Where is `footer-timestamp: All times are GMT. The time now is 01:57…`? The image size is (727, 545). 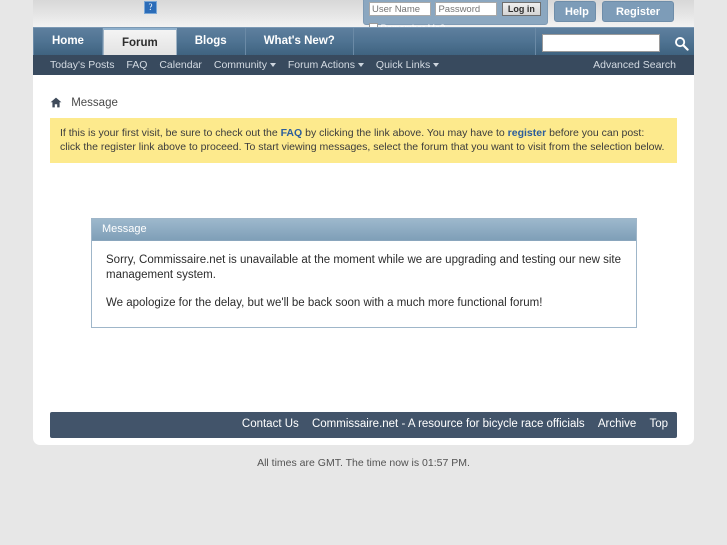
footer-timestamp: All times are GMT. The time now is 01:57… is located at coordinates (363, 463).